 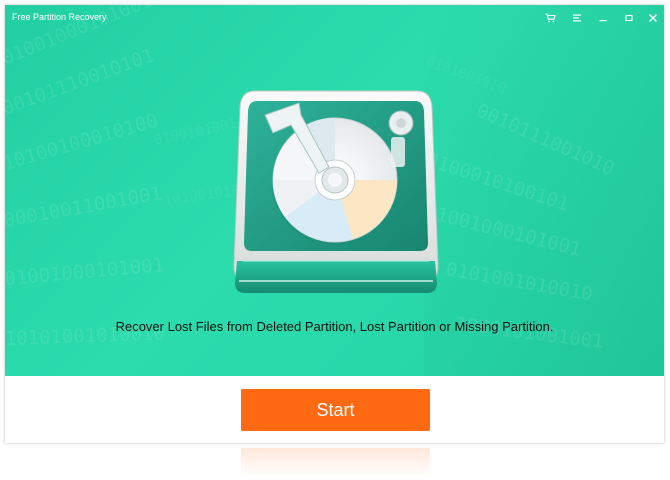 I want to click on start-button-reflection, so click(x=335, y=462).